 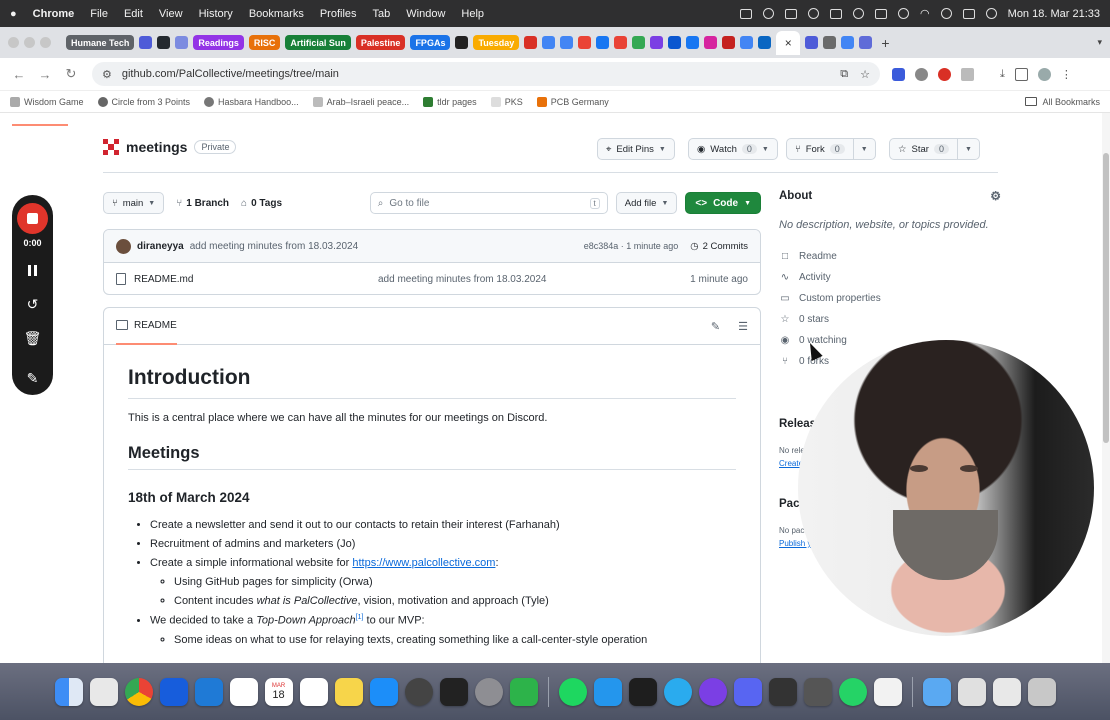 I want to click on avatar, so click(x=123, y=246).